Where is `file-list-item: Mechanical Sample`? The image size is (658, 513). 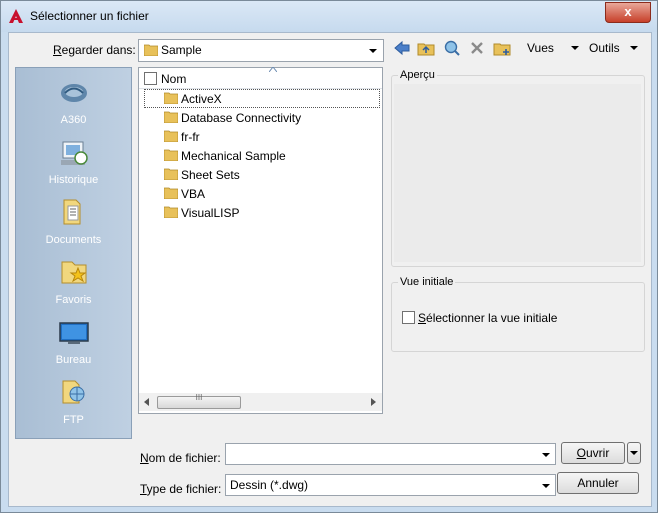 file-list-item: Mechanical Sample is located at coordinates (260, 155).